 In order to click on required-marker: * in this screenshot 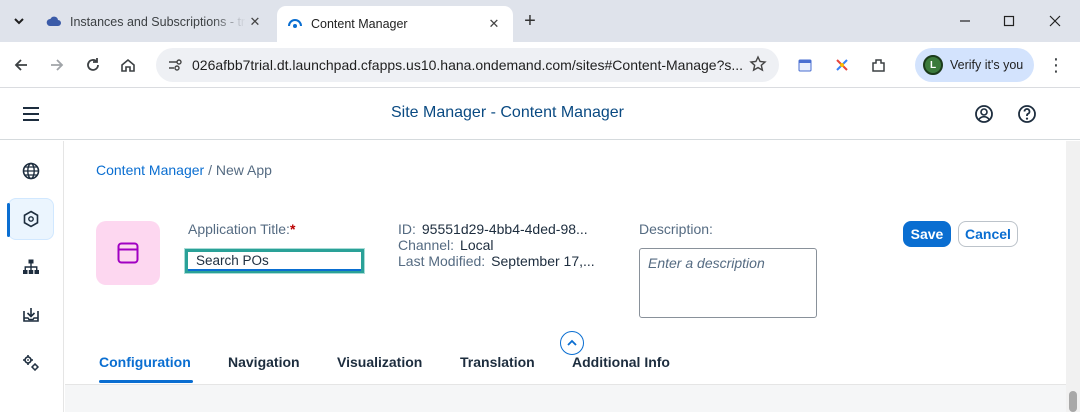, I will do `click(292, 229)`.